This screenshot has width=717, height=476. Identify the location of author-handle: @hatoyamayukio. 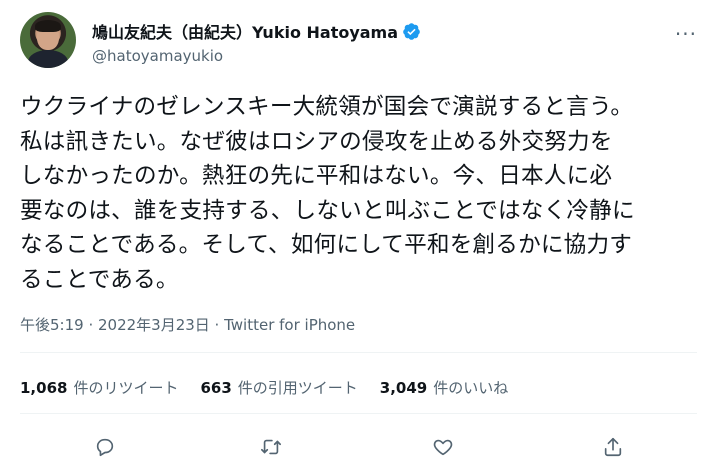
(256, 56).